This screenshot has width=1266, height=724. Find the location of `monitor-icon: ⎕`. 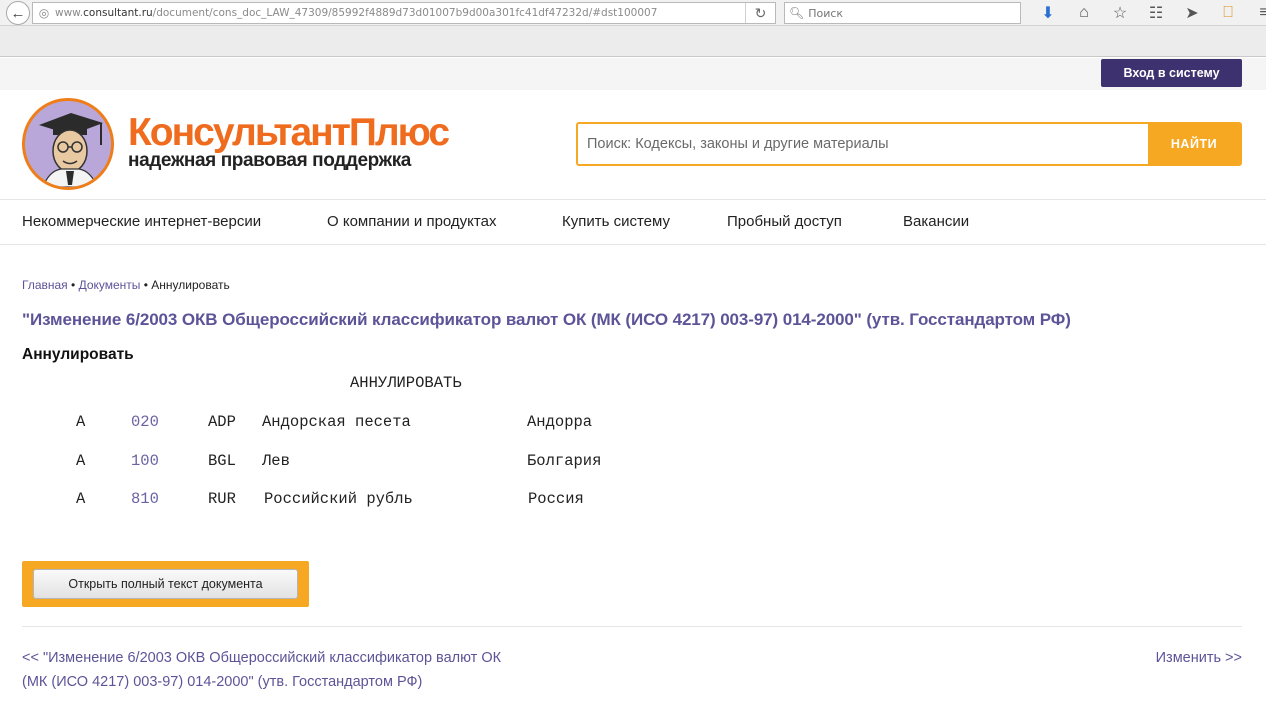

monitor-icon: ⎕ is located at coordinates (1228, 13).